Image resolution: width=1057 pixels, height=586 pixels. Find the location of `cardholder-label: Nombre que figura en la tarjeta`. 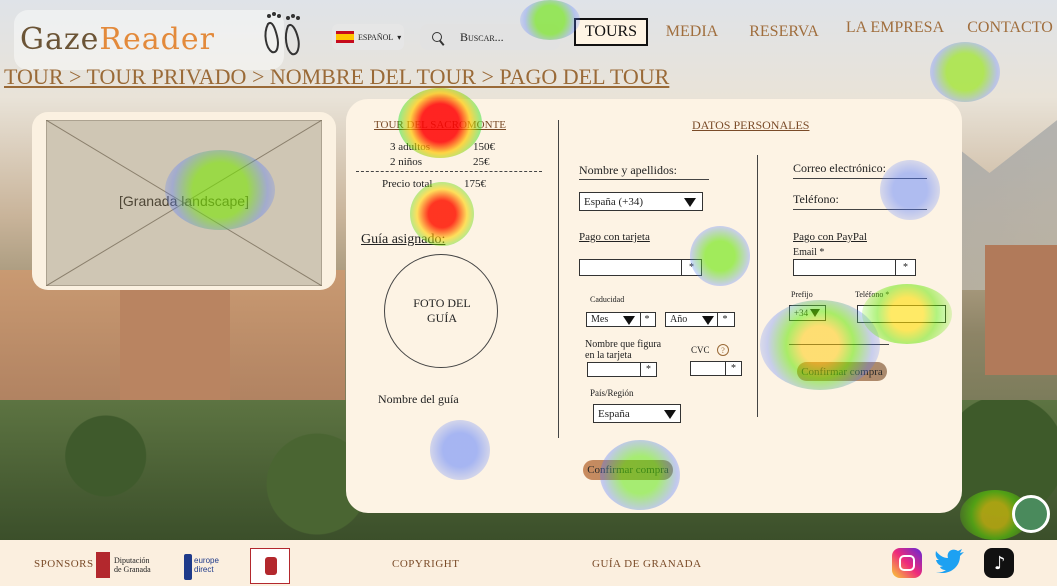

cardholder-label: Nombre que figura en la tarjeta is located at coordinates (623, 350).